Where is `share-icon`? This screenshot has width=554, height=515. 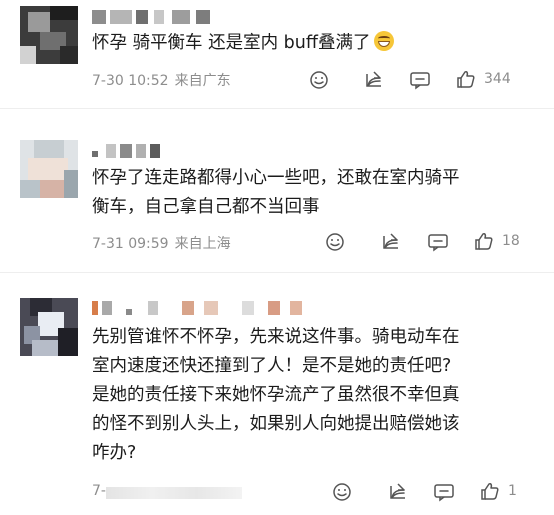 share-icon is located at coordinates (398, 491).